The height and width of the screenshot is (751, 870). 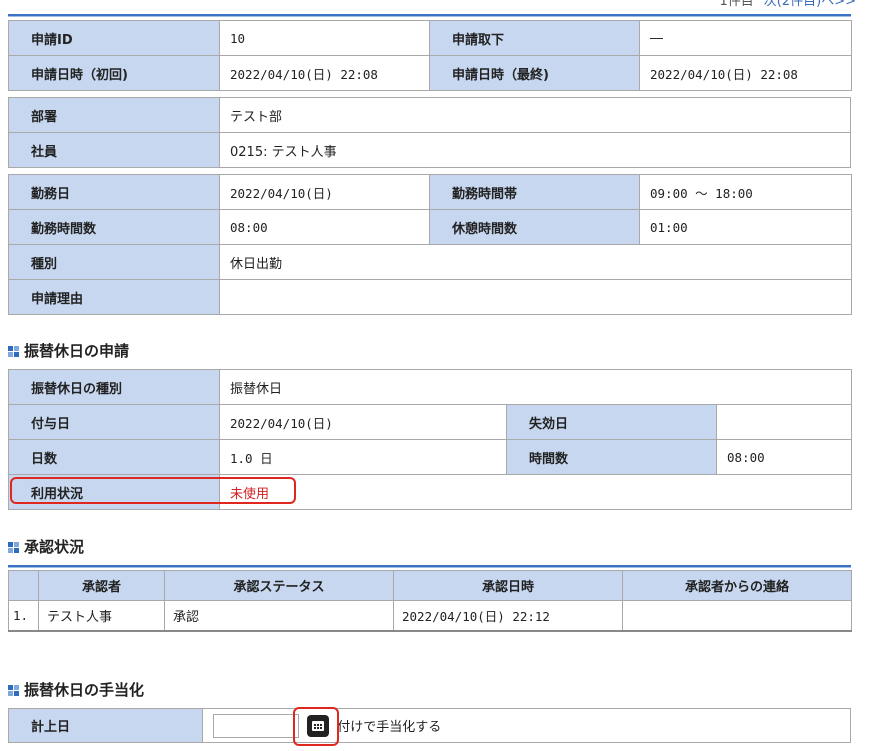 I want to click on posting-date-input, so click(x=256, y=725).